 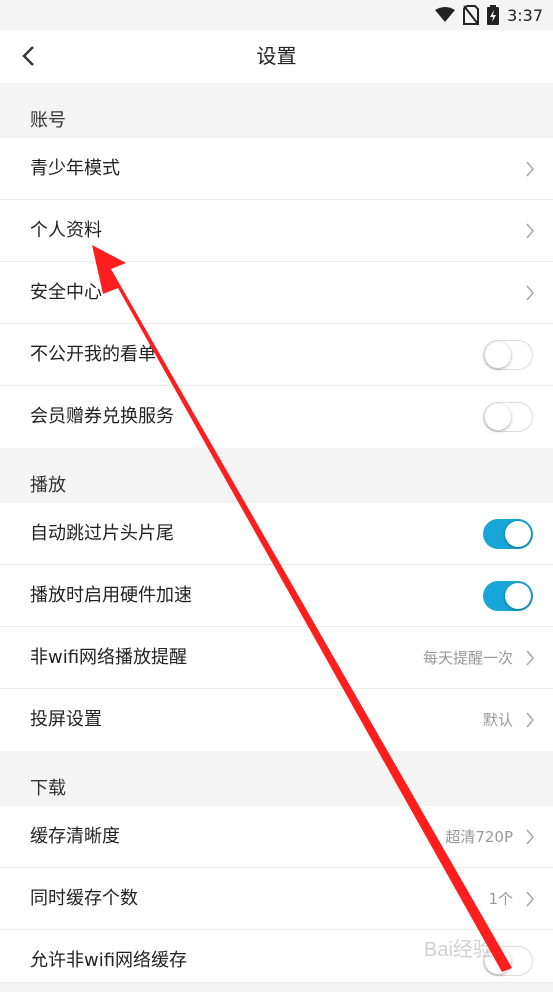 I want to click on member-coupon-toggle, so click(x=508, y=417).